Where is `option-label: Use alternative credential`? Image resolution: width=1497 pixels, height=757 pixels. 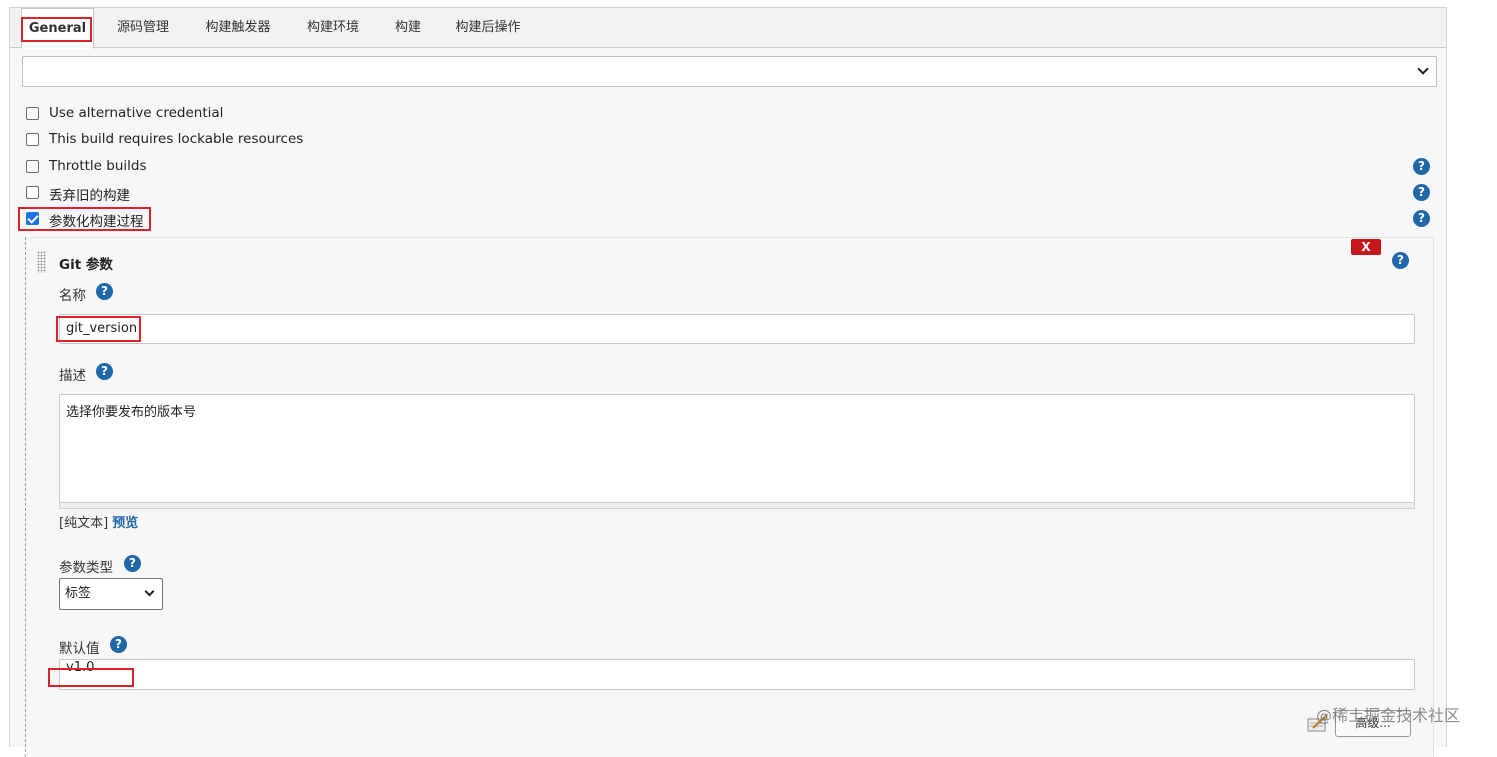 option-label: Use alternative credential is located at coordinates (136, 113).